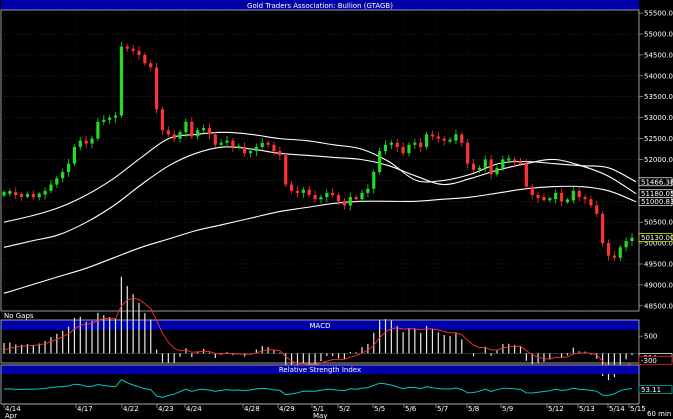 The image size is (673, 419). Describe the element at coordinates (379, 409) in the screenshot. I see `x-axis-tick-label: 5/5` at that location.